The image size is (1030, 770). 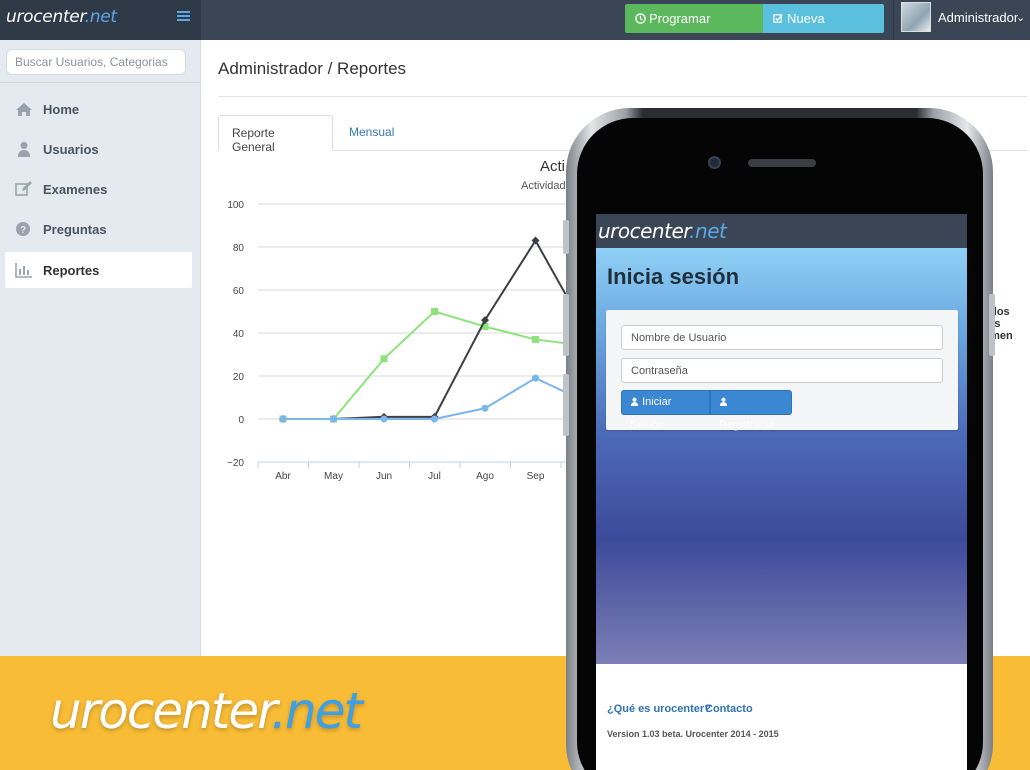 What do you see at coordinates (1020, 17) in the screenshot?
I see `chevron-down-icon: ⌄` at bounding box center [1020, 17].